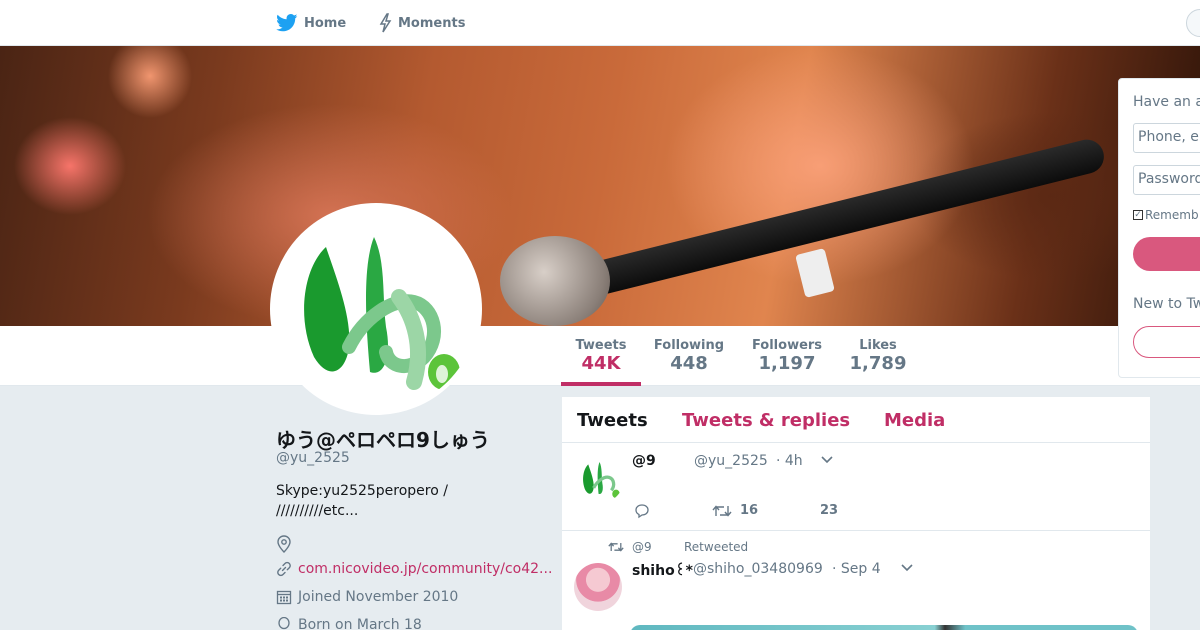 The height and width of the screenshot is (630, 1200). What do you see at coordinates (787, 363) in the screenshot?
I see `stat-followers-value: 1,197` at bounding box center [787, 363].